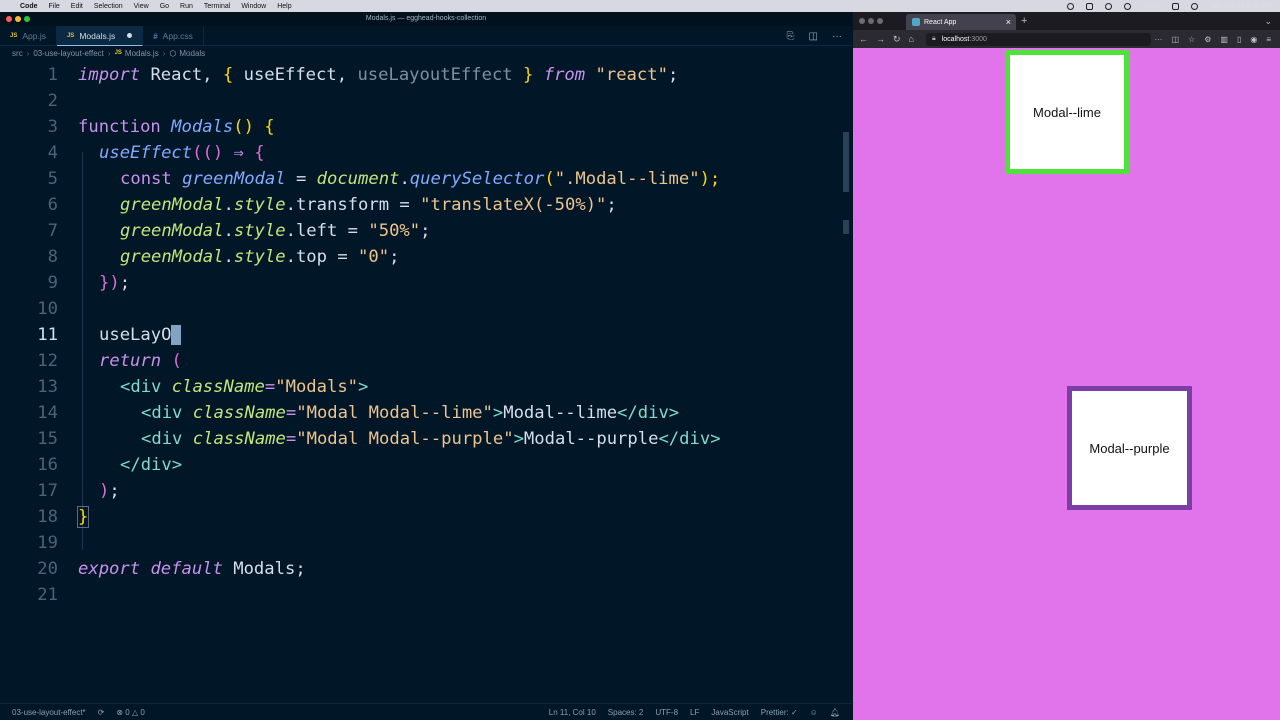  Describe the element at coordinates (846, 162) in the screenshot. I see `vertical-scrollbar` at that location.